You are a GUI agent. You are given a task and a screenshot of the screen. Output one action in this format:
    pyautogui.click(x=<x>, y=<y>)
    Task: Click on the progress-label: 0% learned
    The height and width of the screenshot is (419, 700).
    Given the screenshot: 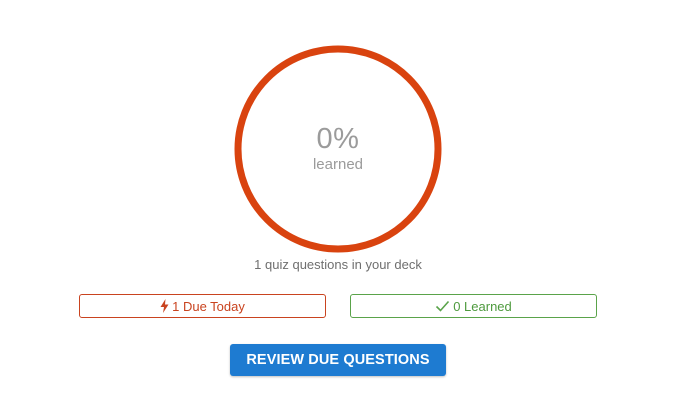 What is the action you would take?
    pyautogui.click(x=338, y=149)
    